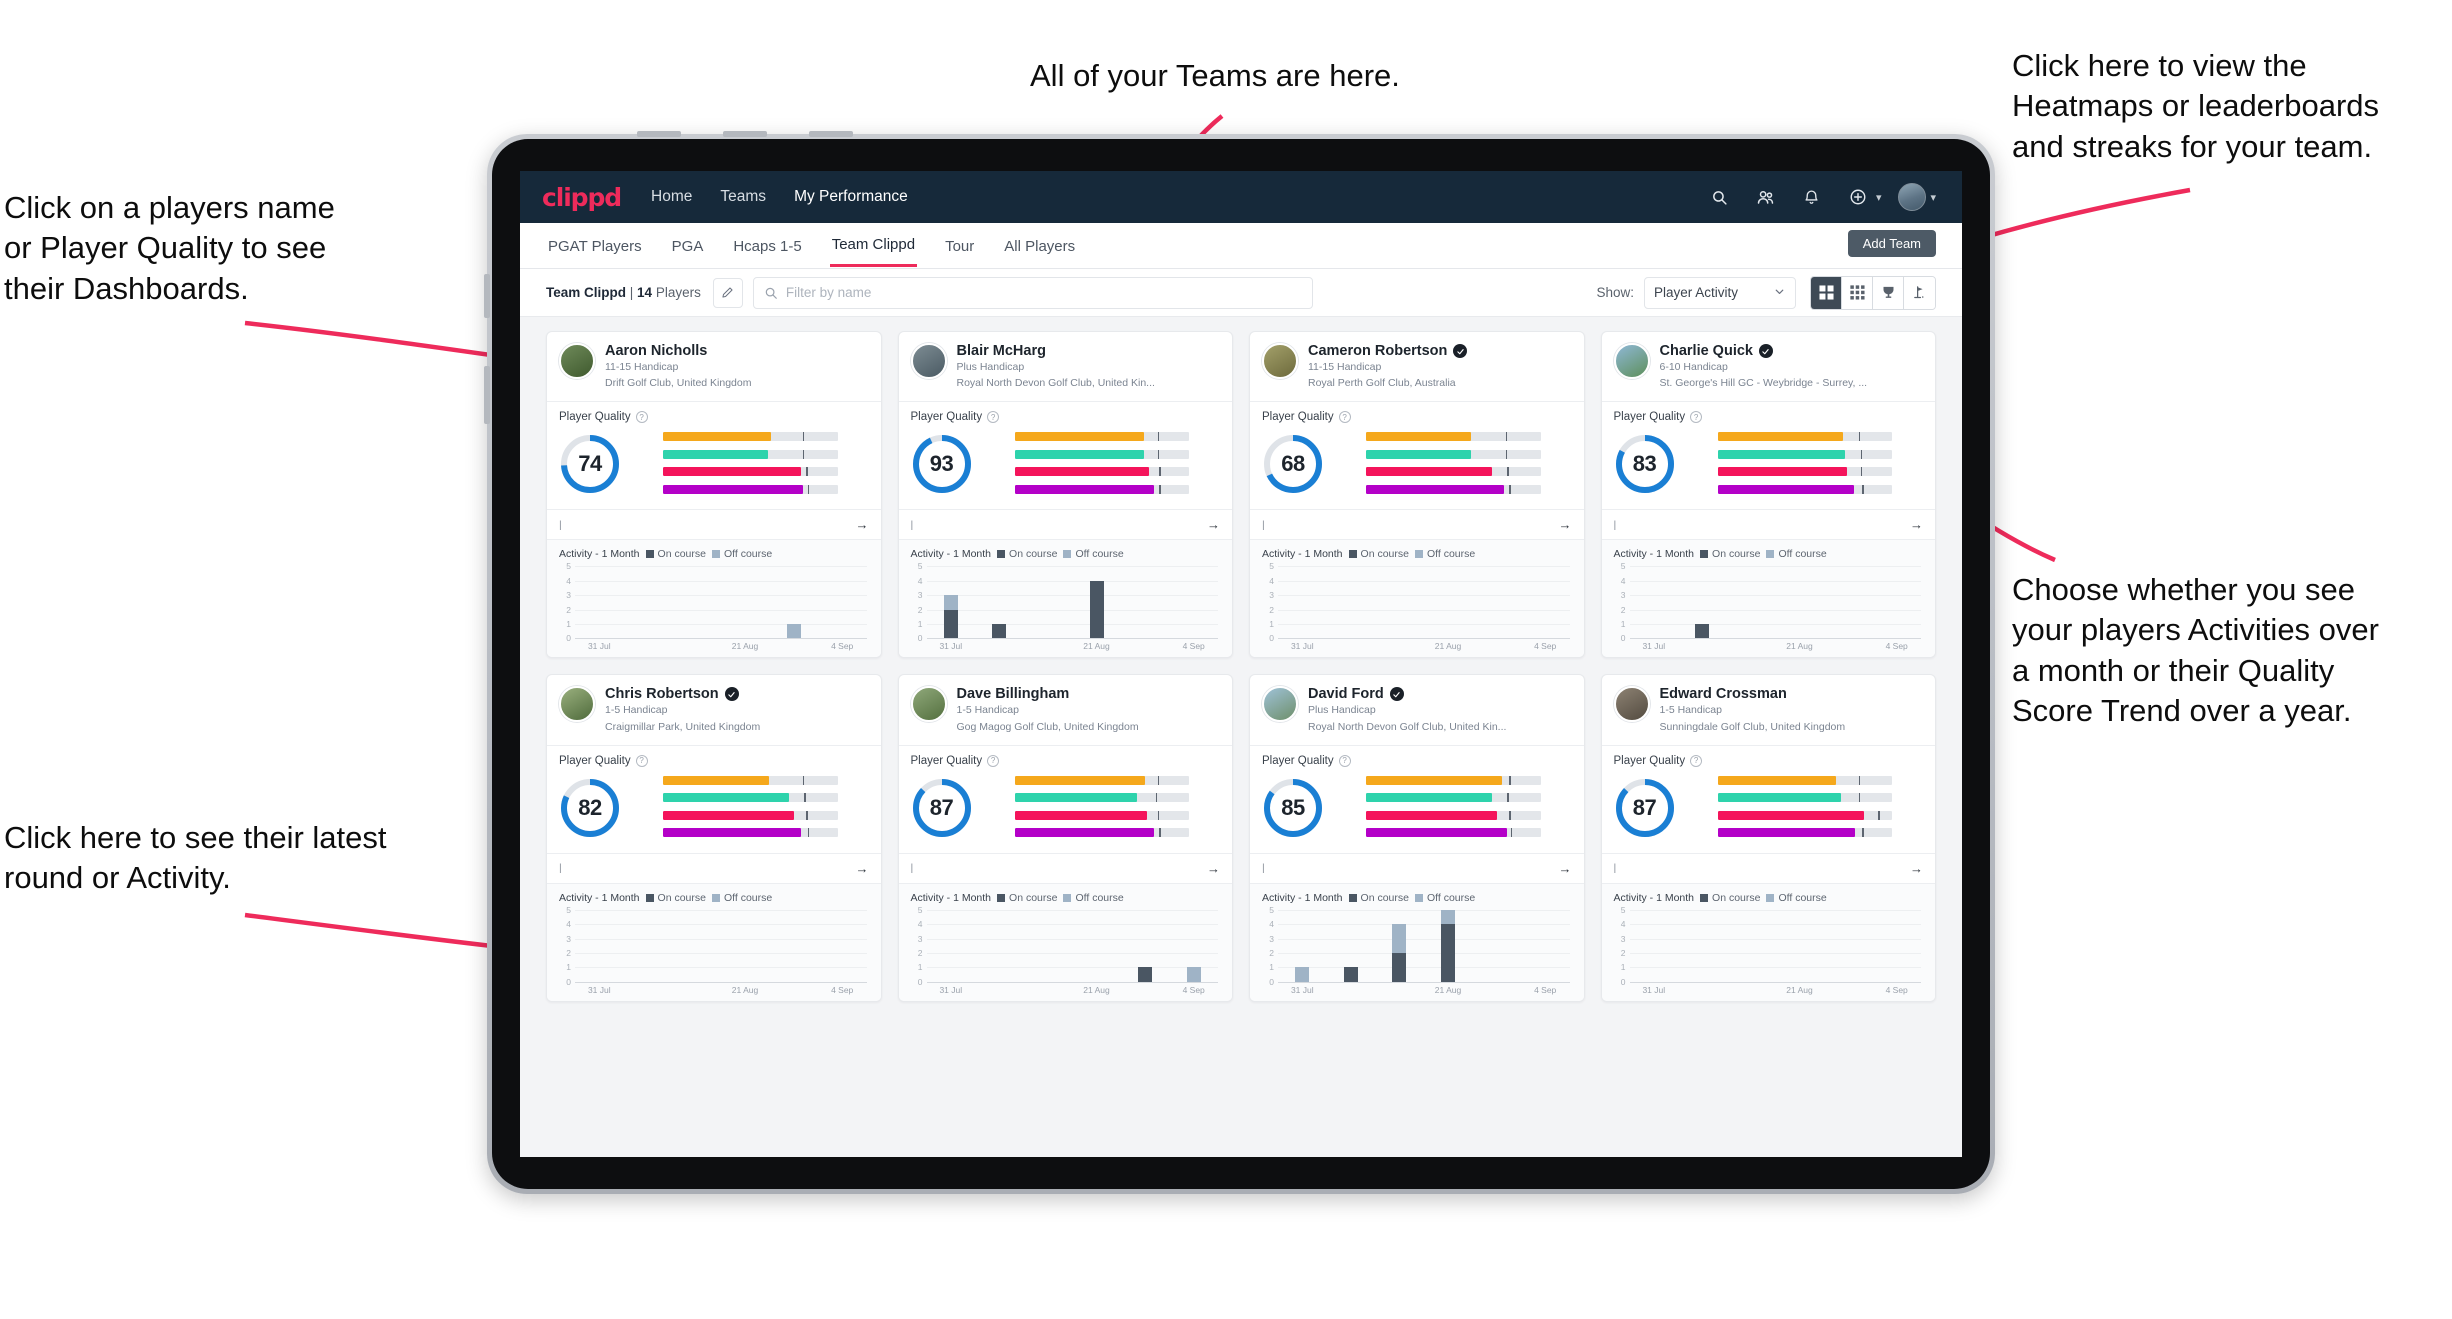  I want to click on add-team-button: Add Team, so click(1891, 243).